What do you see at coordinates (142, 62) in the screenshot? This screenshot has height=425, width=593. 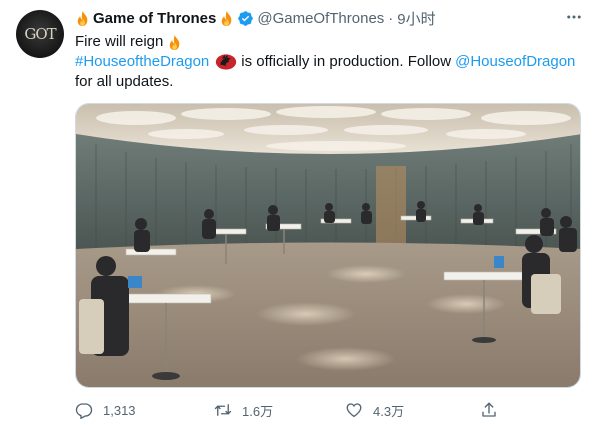 I see `hashtag-link: #HouseoftheDragon` at bounding box center [142, 62].